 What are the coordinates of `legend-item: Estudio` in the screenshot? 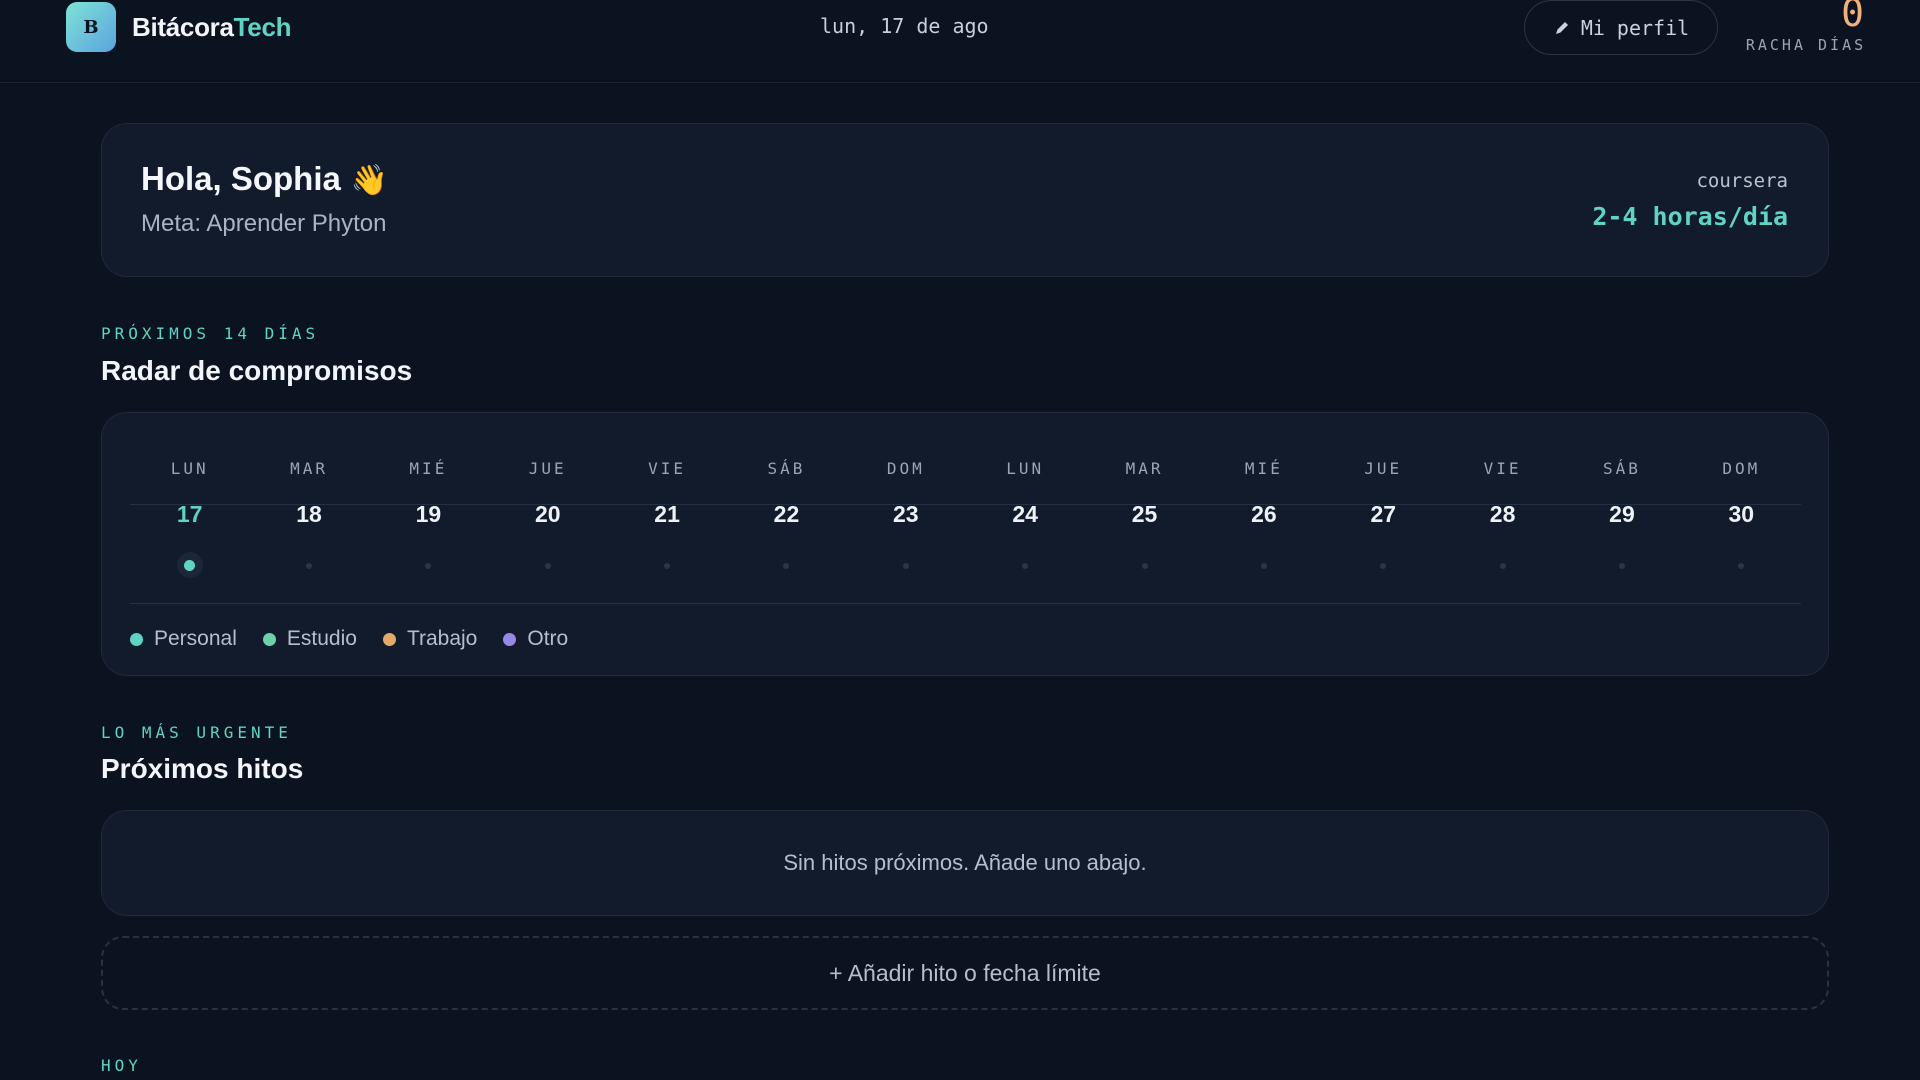 It's located at (309, 639).